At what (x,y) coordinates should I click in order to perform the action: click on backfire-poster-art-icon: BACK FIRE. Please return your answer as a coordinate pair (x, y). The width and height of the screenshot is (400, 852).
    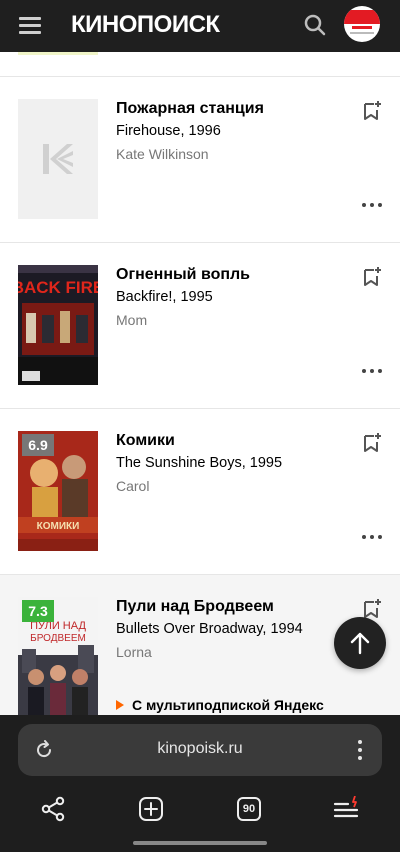
    Looking at the image, I should click on (58, 325).